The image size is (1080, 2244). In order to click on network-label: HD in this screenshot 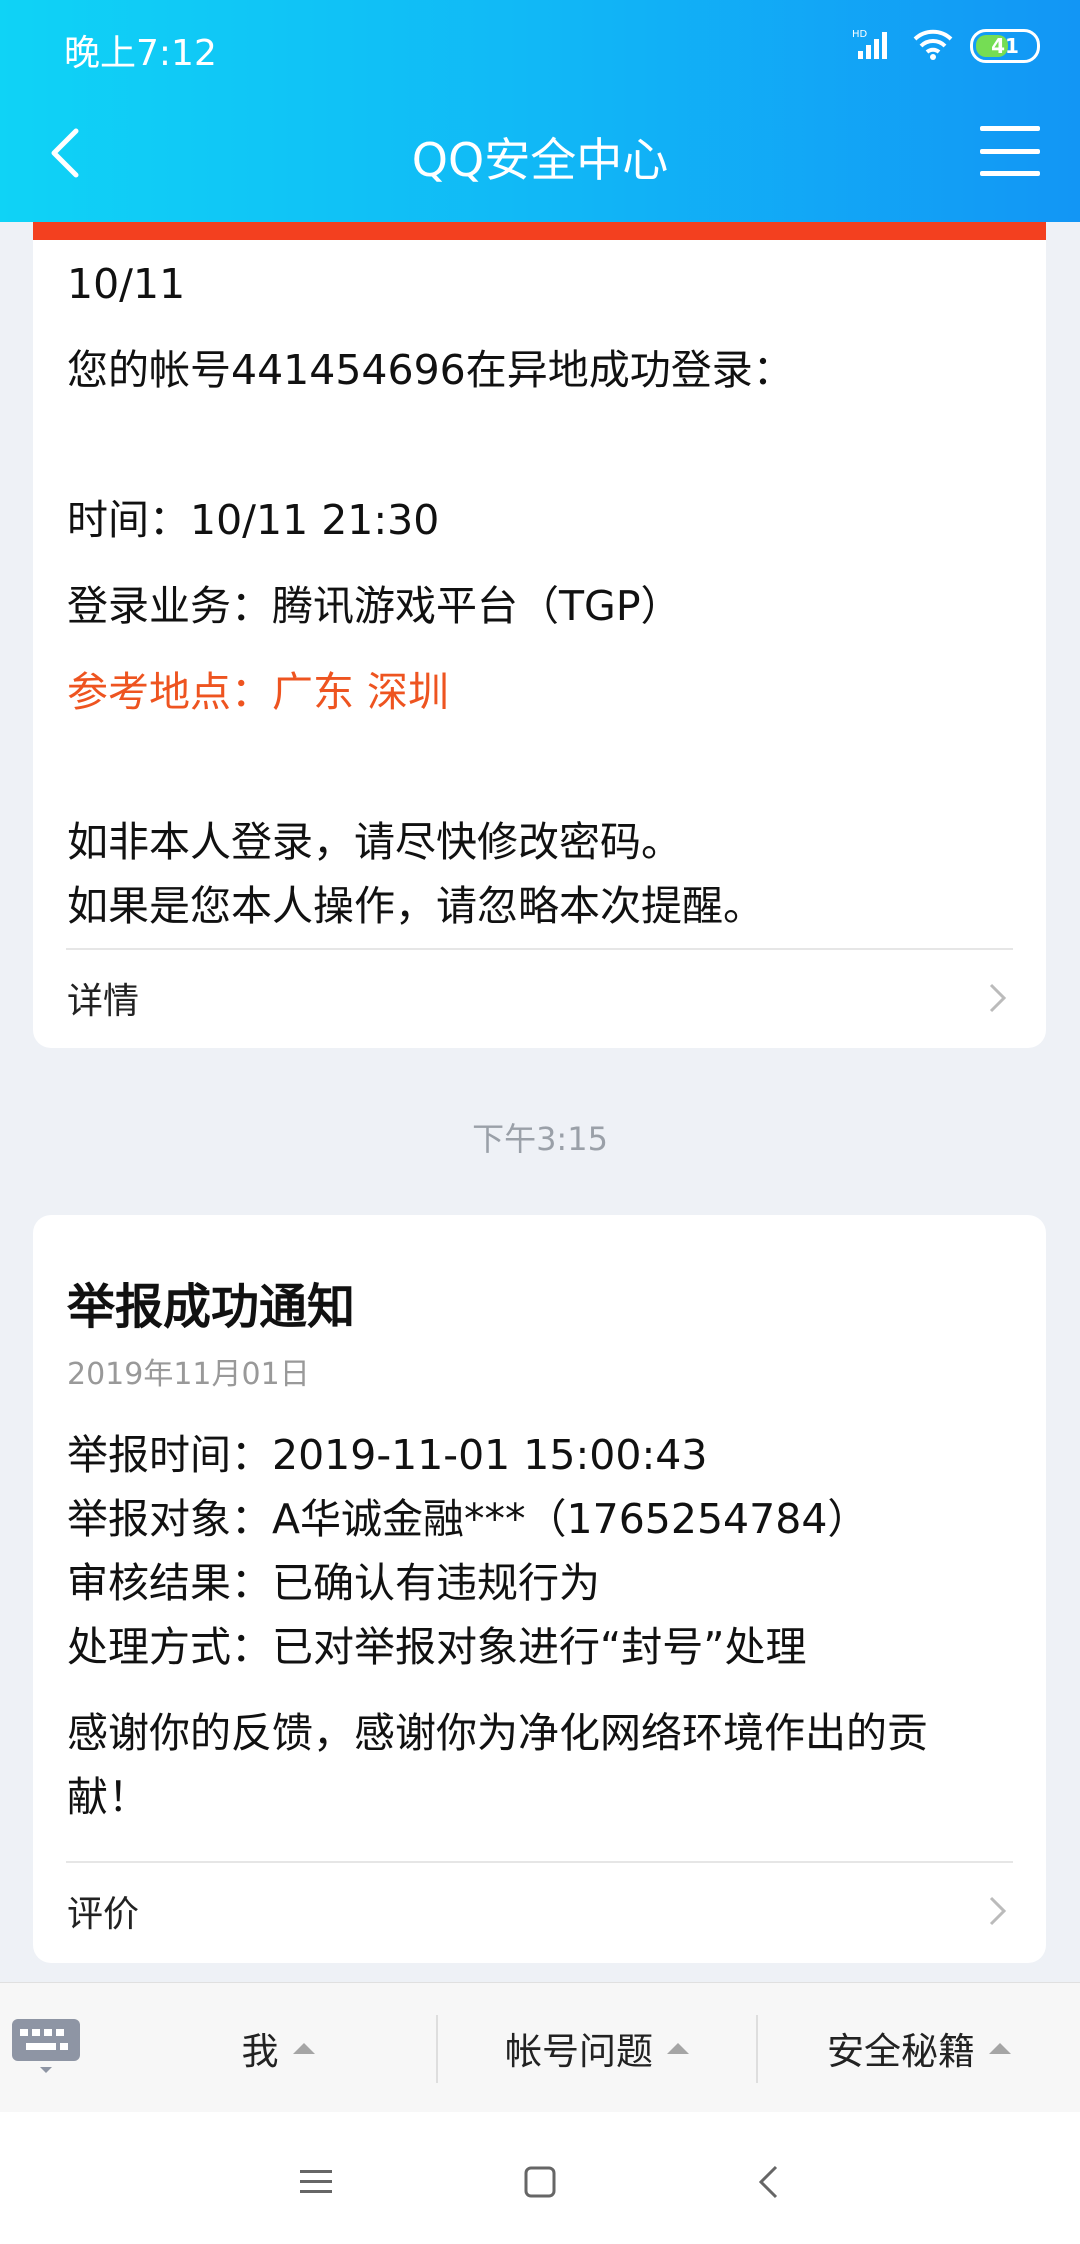, I will do `click(860, 34)`.